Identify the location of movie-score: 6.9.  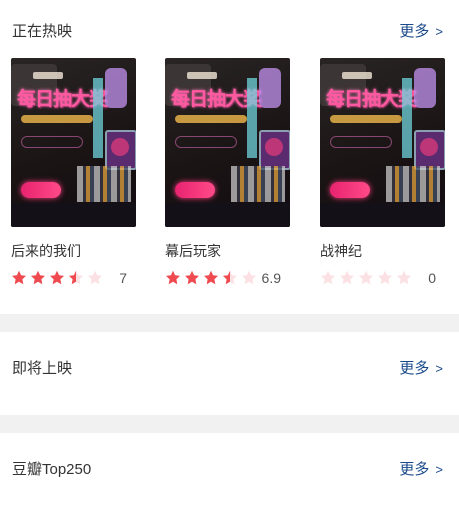
(271, 278).